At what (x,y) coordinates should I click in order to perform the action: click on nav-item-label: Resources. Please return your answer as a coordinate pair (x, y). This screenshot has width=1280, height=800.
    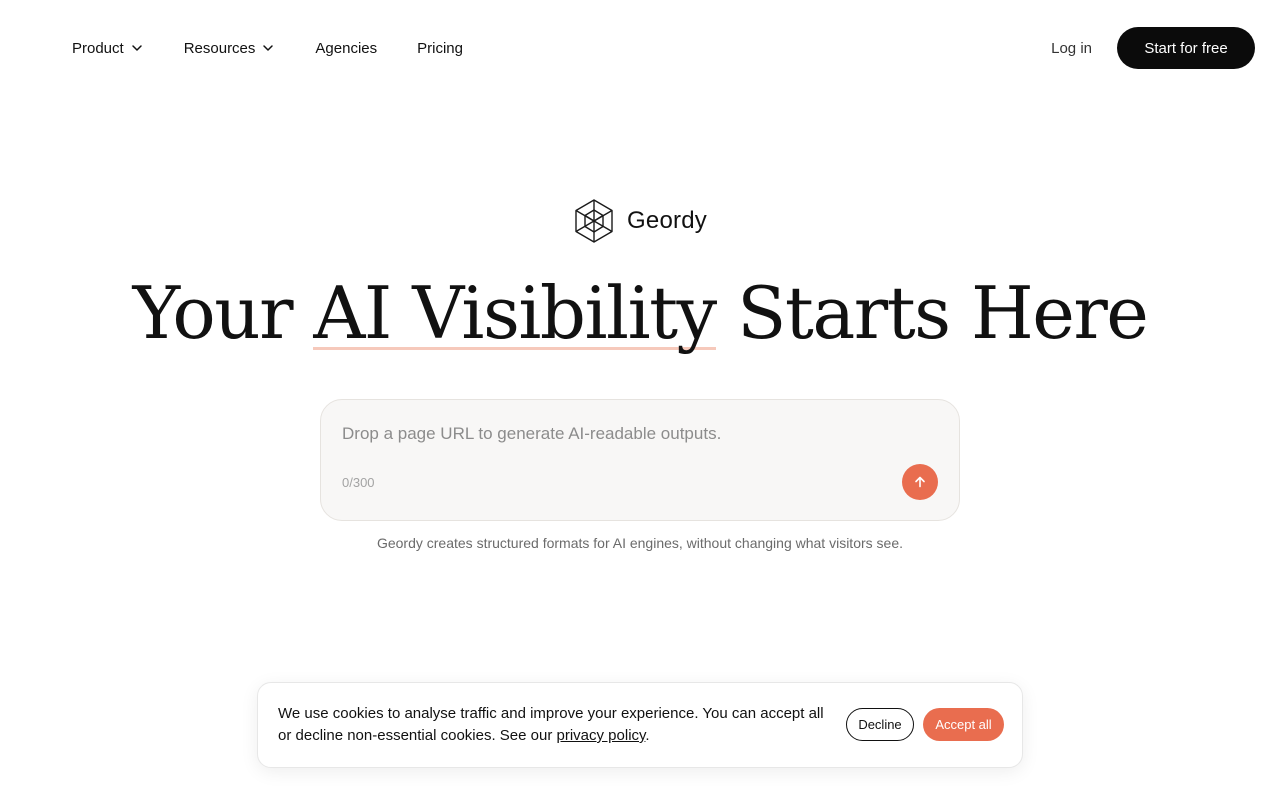
    Looking at the image, I should click on (219, 48).